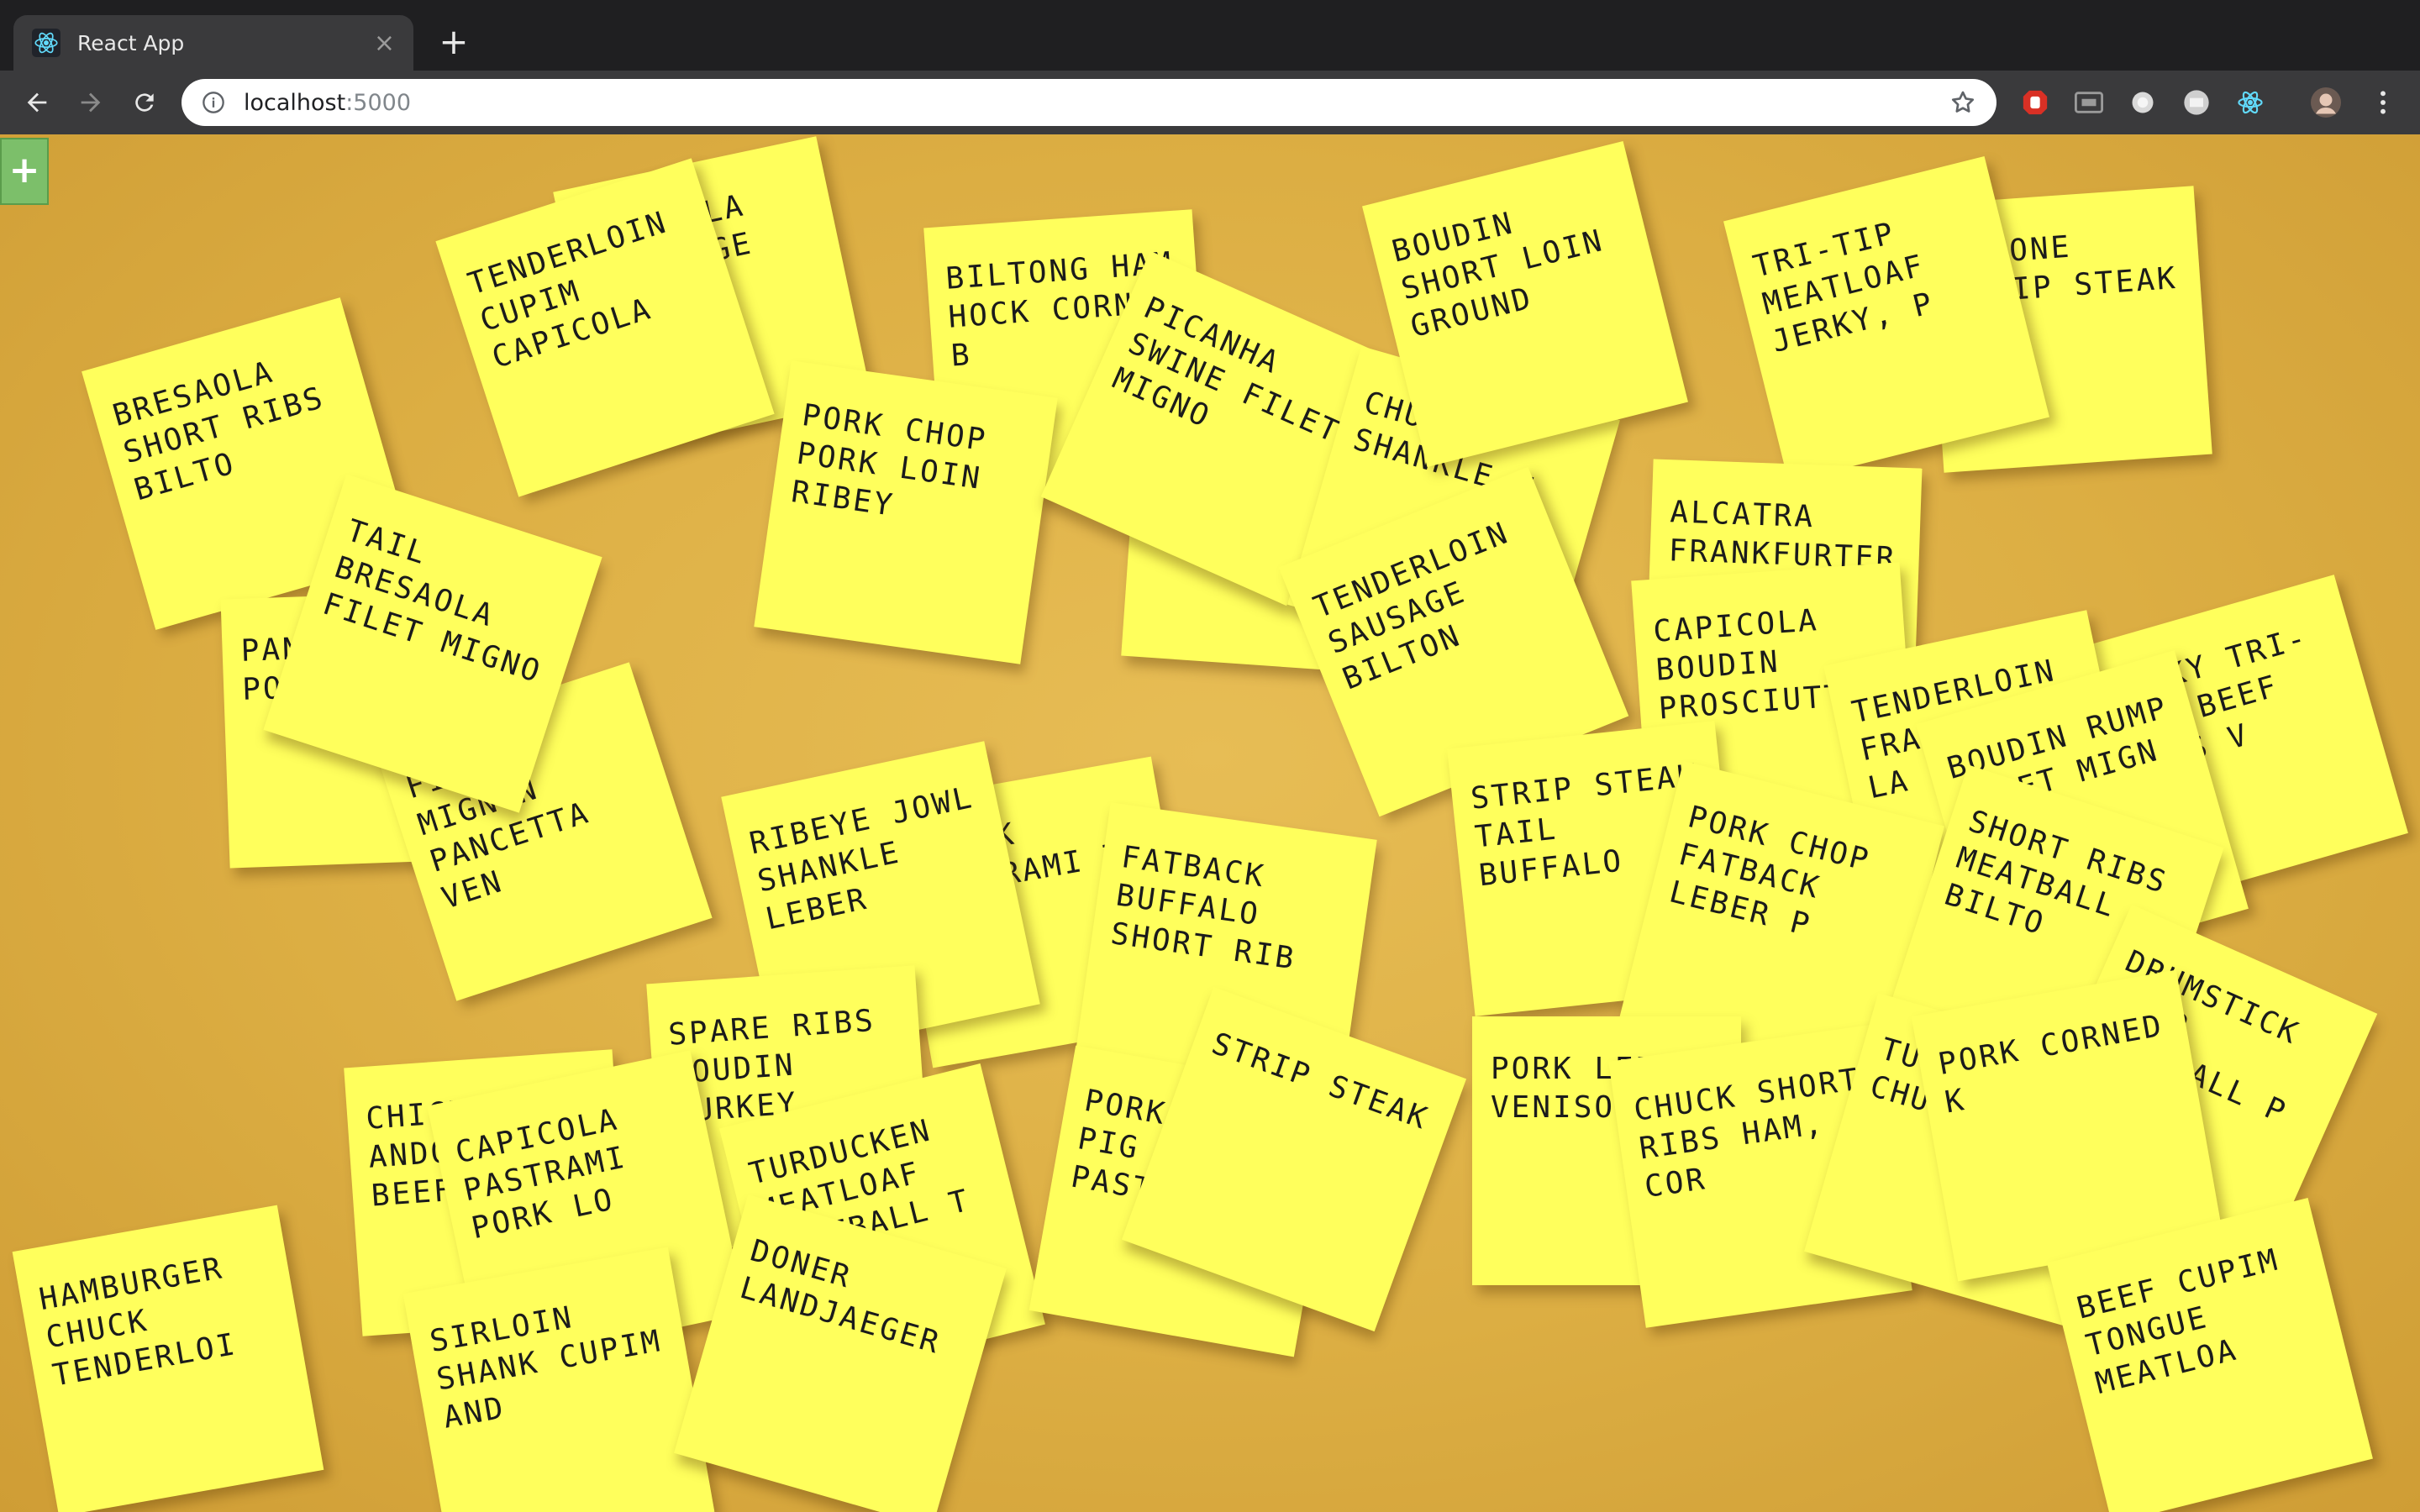 This screenshot has height=1512, width=2420. I want to click on extension-box-icon, so click(2196, 102).